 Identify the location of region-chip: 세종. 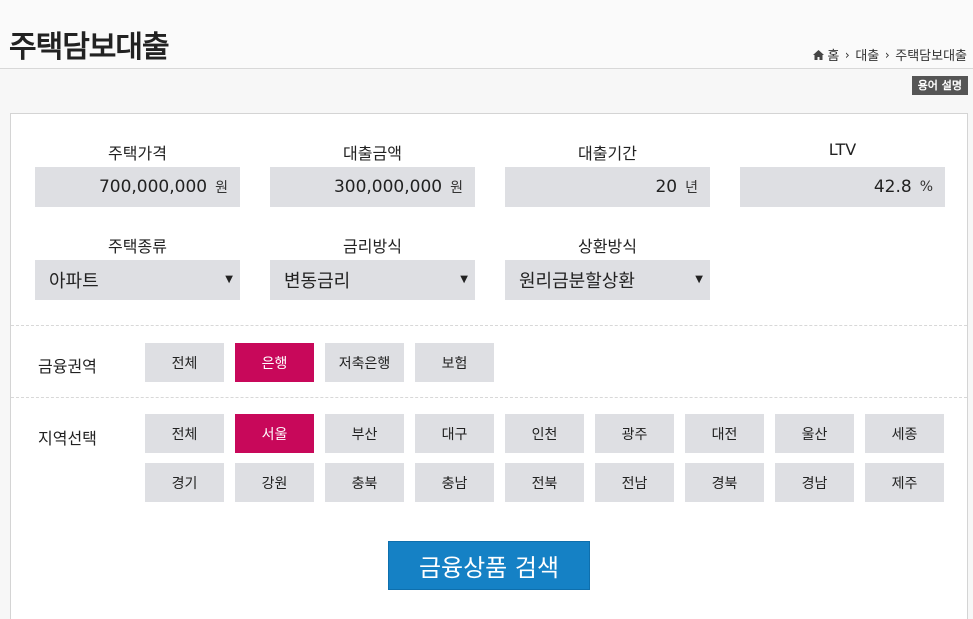
(904, 433).